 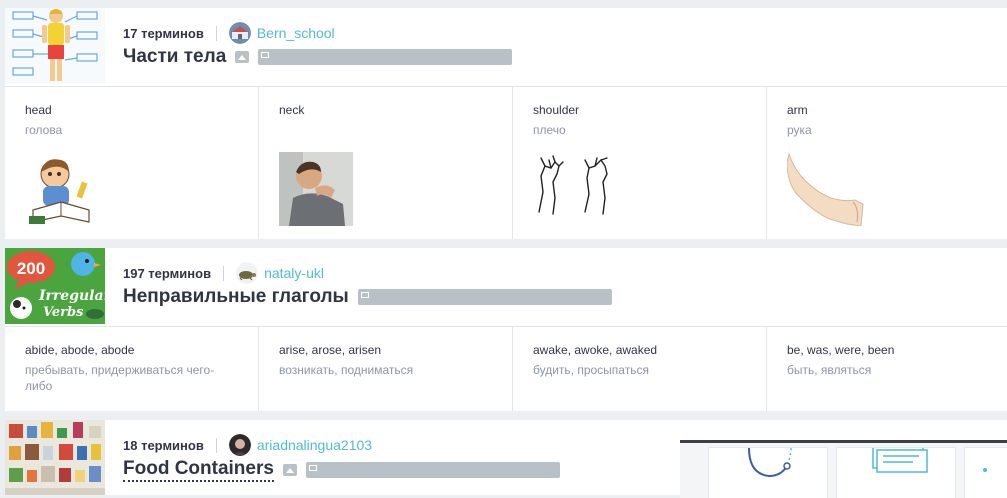 I want to click on school-avatar-icon, so click(x=239, y=33).